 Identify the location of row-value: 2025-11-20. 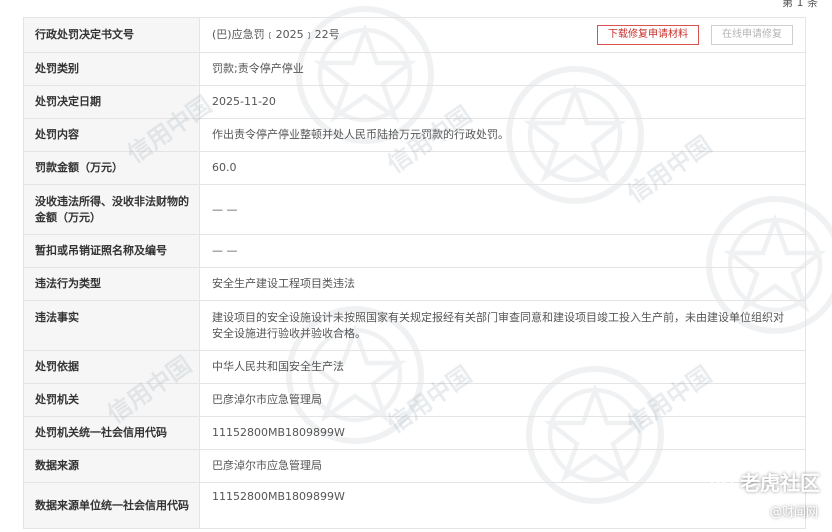
(502, 102).